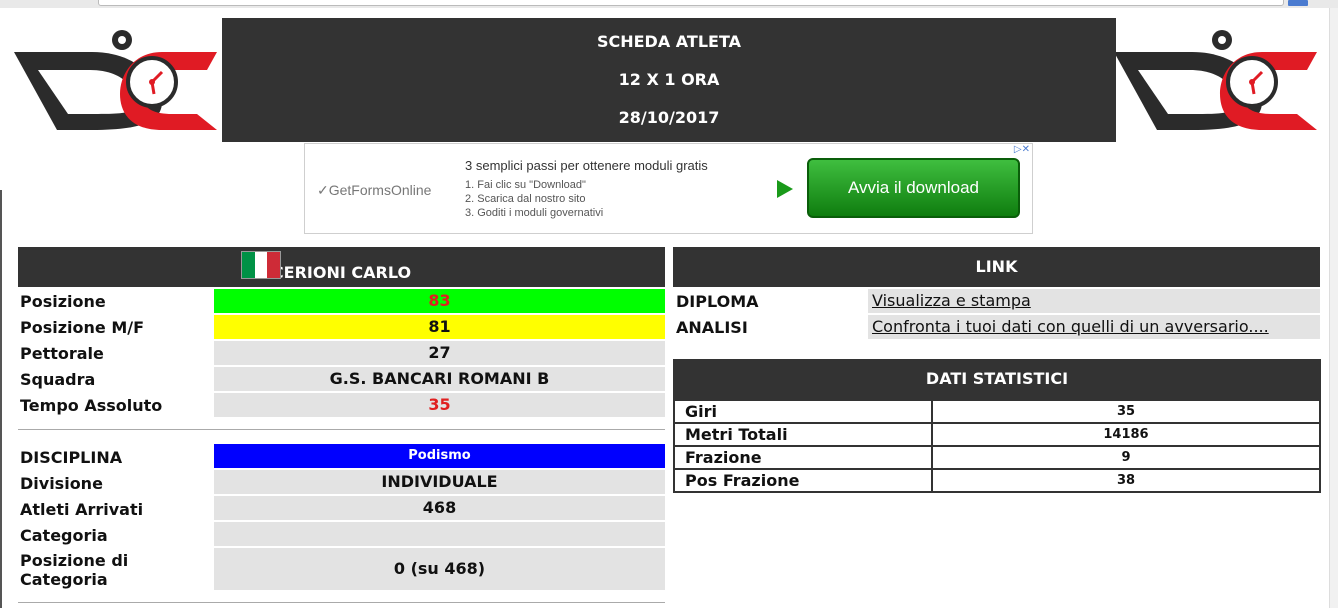 This screenshot has width=1338, height=608. What do you see at coordinates (61, 483) in the screenshot?
I see `athlete-row-label: Divisione` at bounding box center [61, 483].